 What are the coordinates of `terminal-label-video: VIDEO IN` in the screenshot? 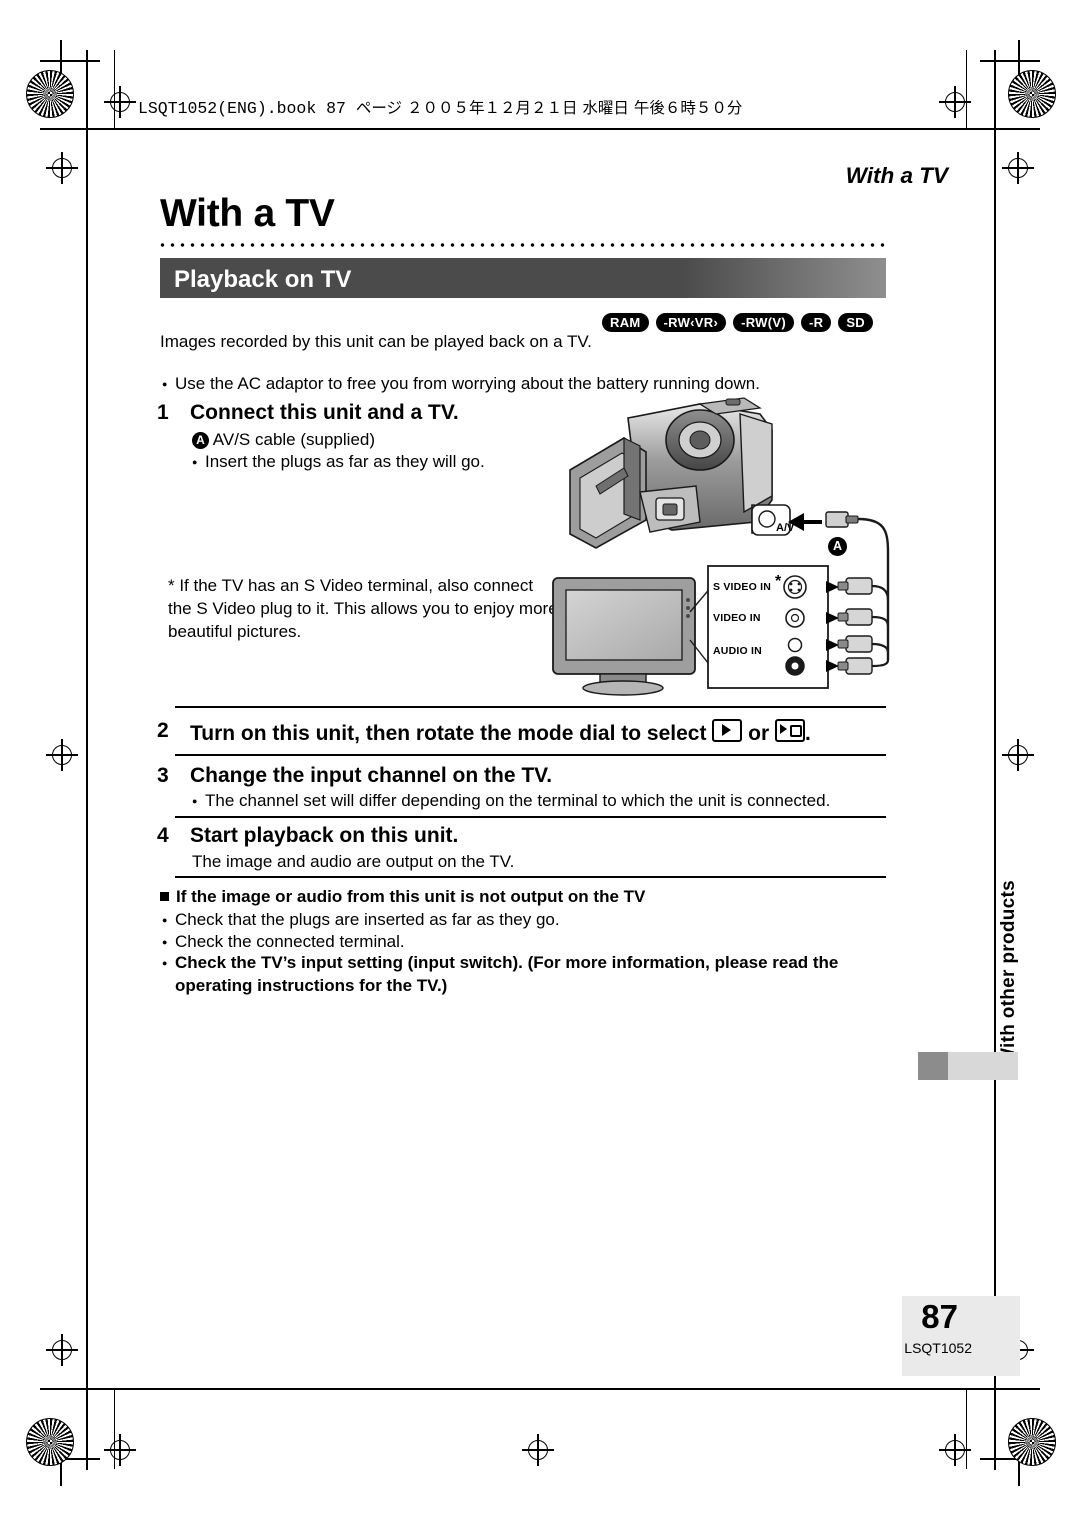 It's located at (737, 618).